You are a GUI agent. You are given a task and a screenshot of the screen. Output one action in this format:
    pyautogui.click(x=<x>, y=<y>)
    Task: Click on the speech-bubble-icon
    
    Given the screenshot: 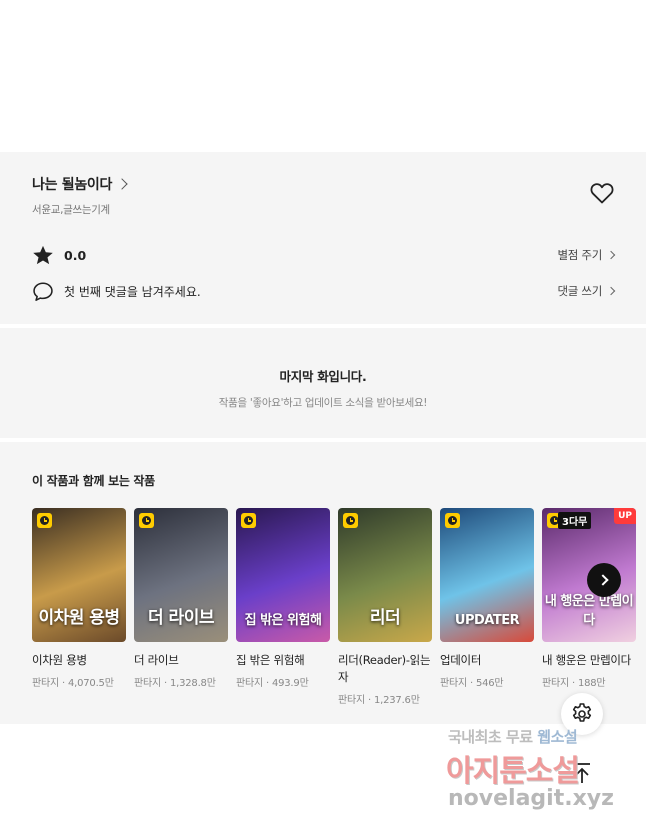 What is the action you would take?
    pyautogui.click(x=43, y=291)
    